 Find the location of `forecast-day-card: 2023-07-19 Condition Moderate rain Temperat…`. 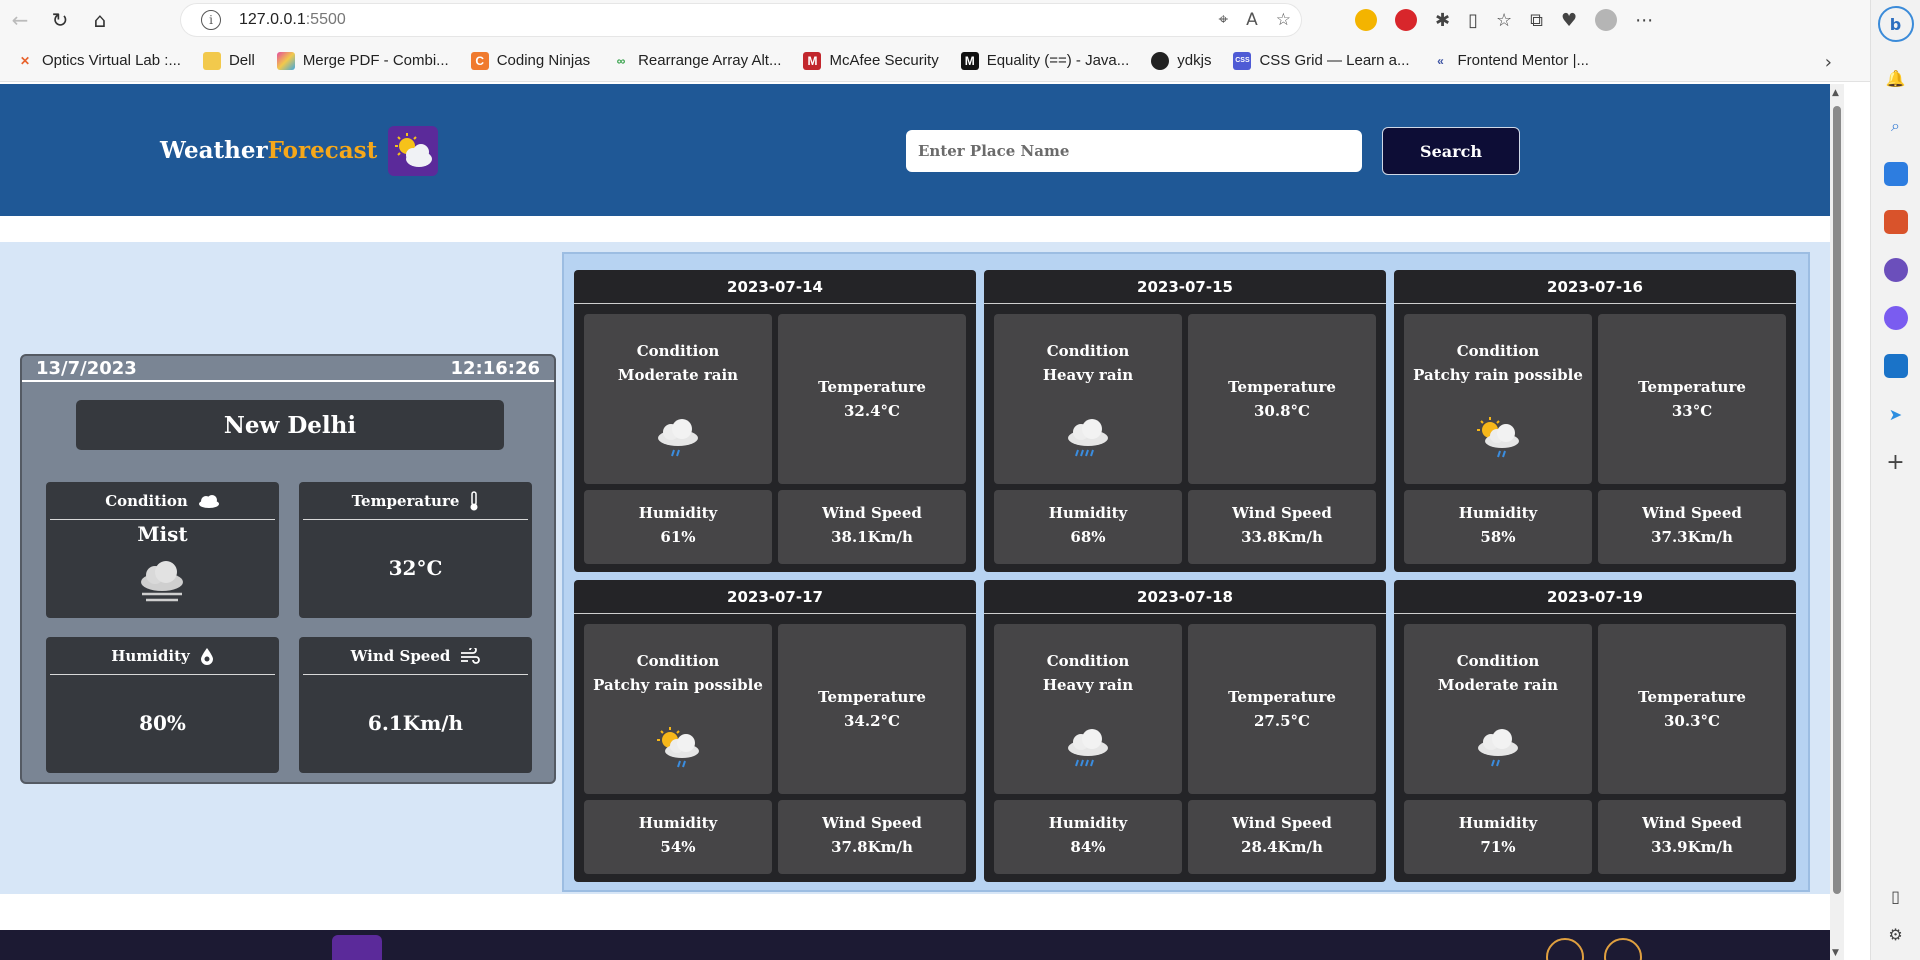

forecast-day-card: 2023-07-19 Condition Moderate rain Temperat… is located at coordinates (1595, 731).